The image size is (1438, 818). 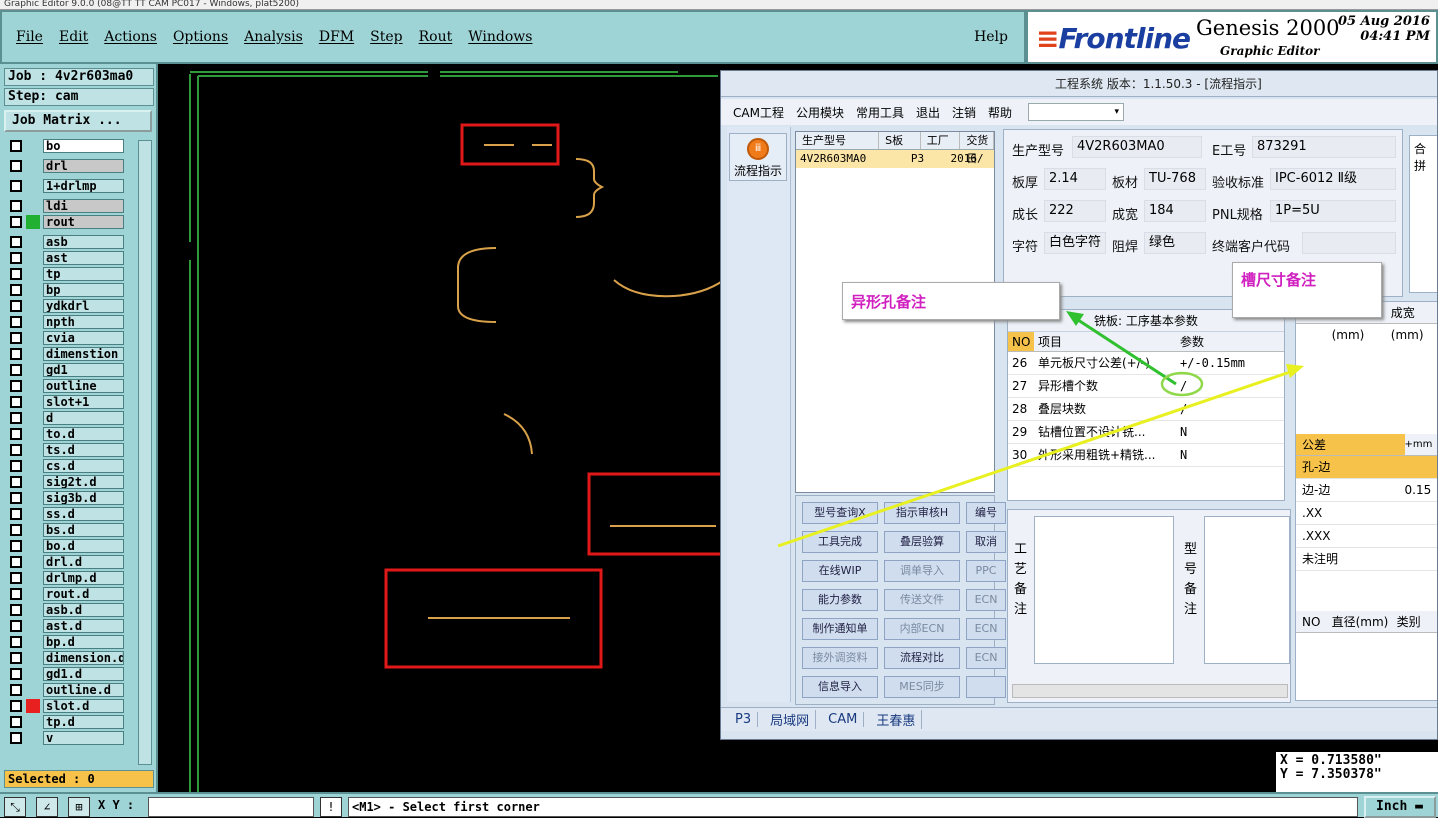 I want to click on action-button: 在线WIP, so click(x=840, y=571).